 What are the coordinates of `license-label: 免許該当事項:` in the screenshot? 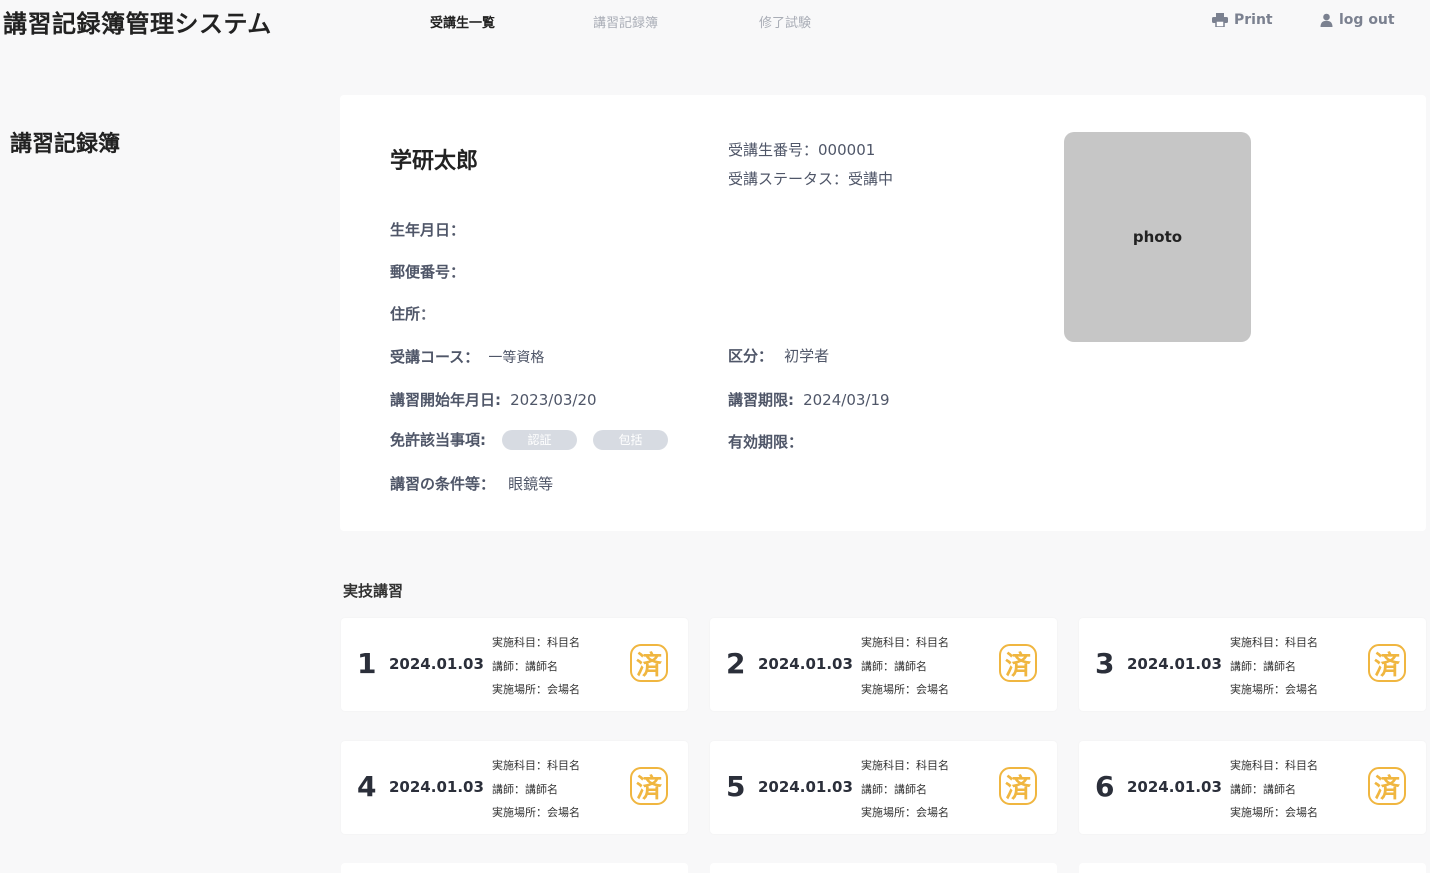 It's located at (438, 440).